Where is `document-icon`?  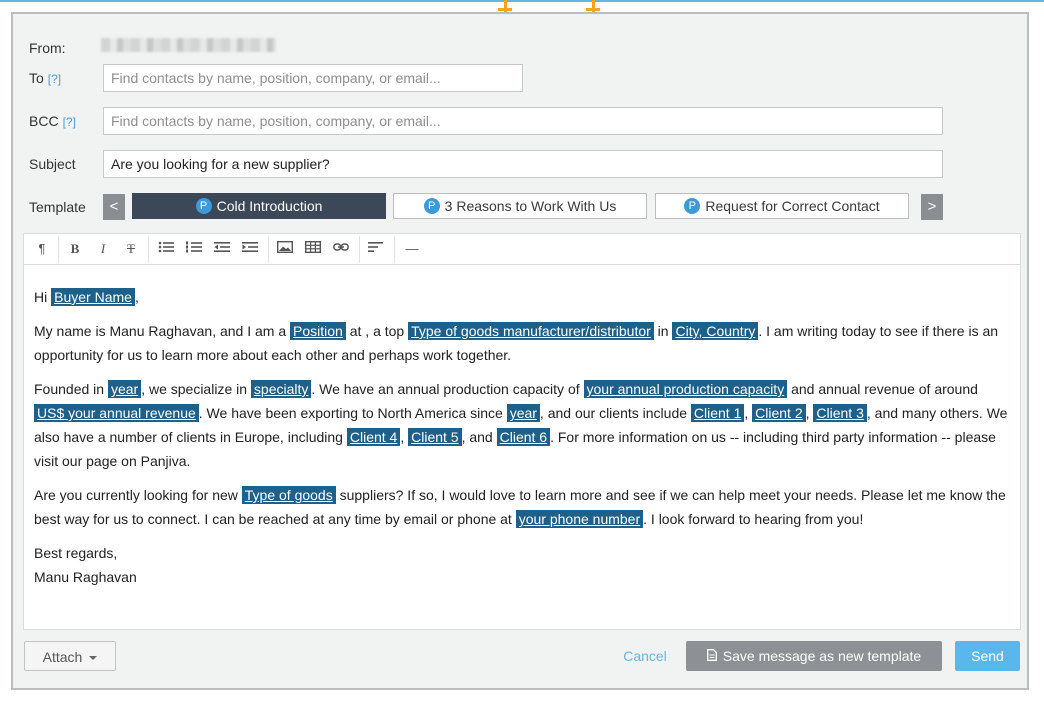 document-icon is located at coordinates (711, 656).